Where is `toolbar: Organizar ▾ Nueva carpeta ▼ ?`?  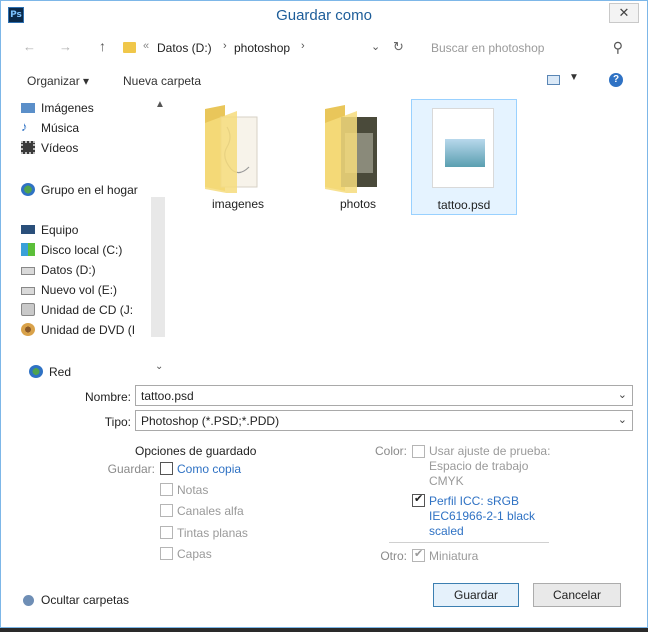
toolbar: Organizar ▾ Nueva carpeta ▼ ? is located at coordinates (324, 81).